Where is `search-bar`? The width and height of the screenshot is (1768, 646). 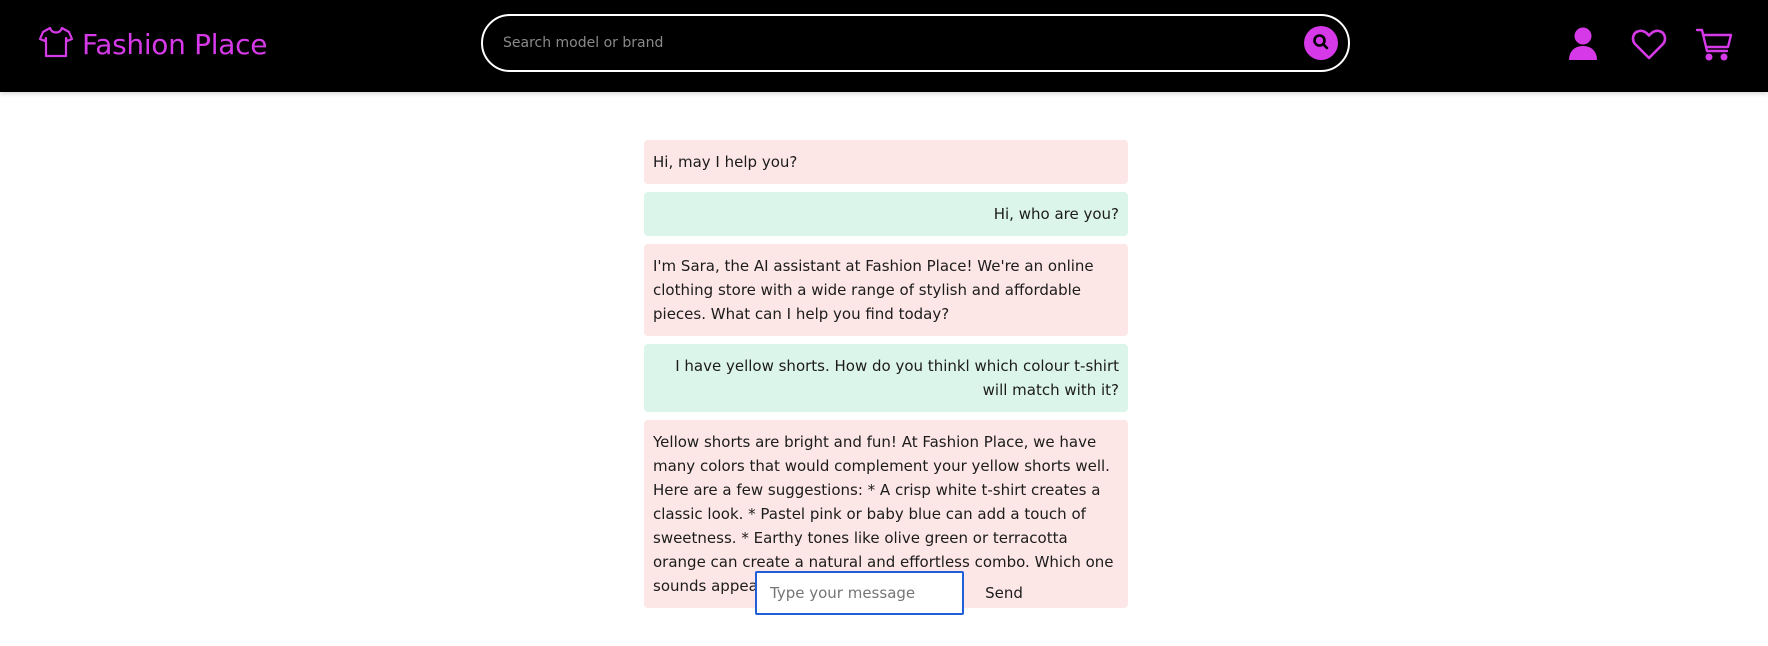
search-bar is located at coordinates (915, 43).